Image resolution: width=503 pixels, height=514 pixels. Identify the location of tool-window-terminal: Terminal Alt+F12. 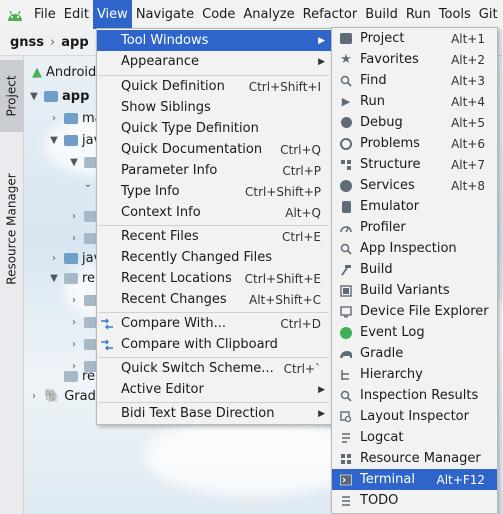
(414, 479).